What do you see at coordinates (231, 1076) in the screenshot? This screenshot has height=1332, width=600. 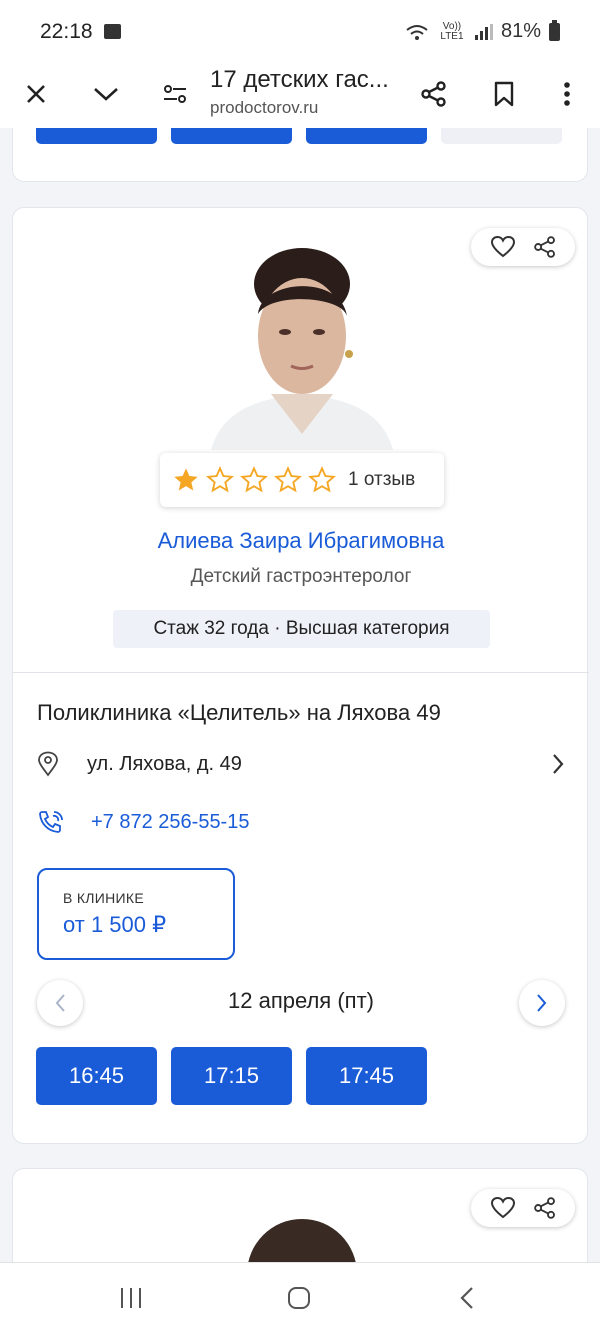 I see `time-slot-button: 17:15` at bounding box center [231, 1076].